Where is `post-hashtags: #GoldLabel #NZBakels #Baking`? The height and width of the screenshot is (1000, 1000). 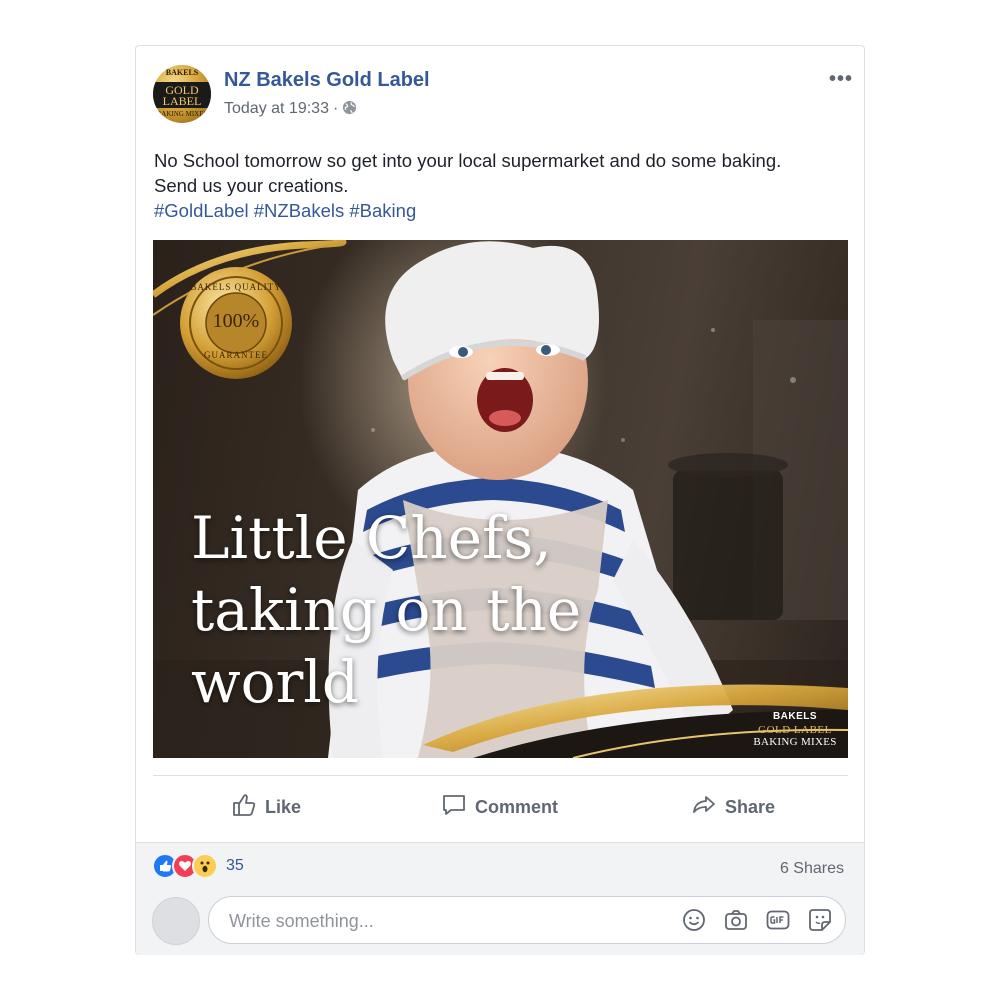
post-hashtags: #GoldLabel #NZBakels #Baking is located at coordinates (504, 210).